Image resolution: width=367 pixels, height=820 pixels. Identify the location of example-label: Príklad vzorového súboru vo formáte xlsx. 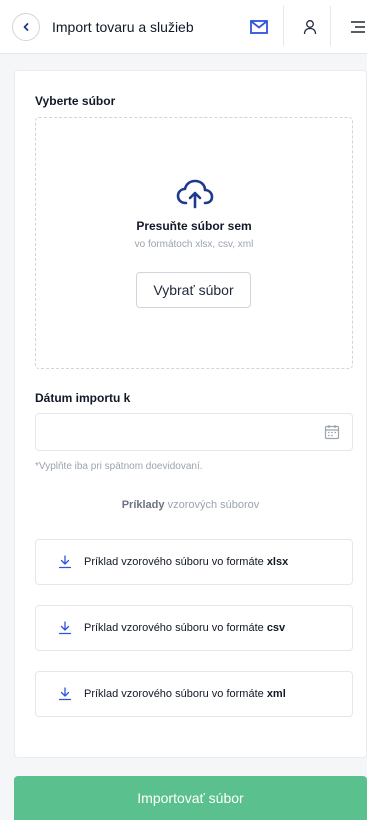
(186, 562).